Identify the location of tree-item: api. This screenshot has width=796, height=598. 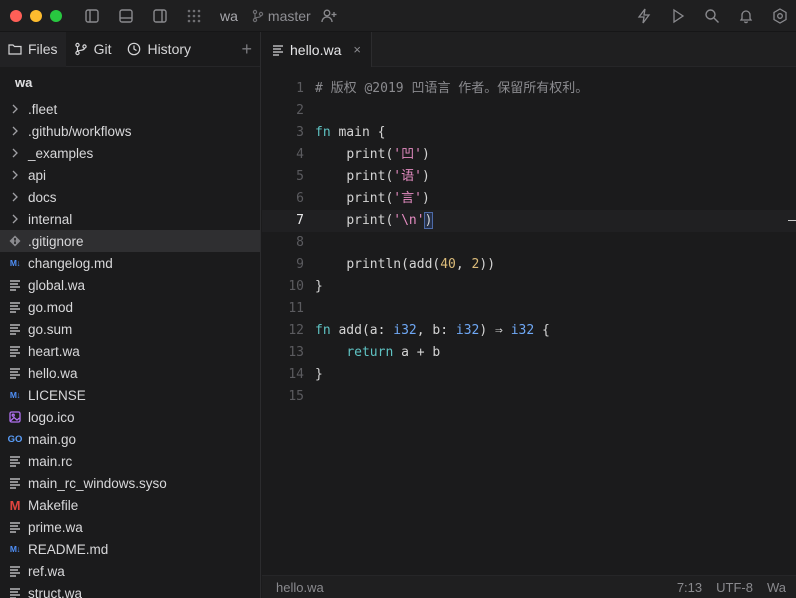
(130, 175).